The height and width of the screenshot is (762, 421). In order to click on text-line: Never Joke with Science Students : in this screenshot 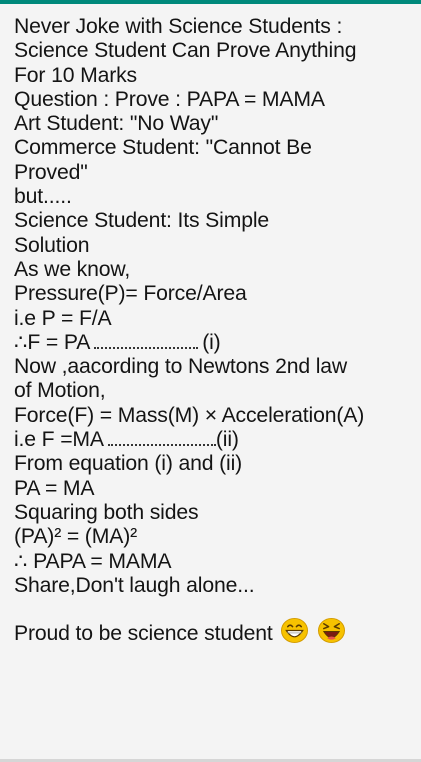, I will do `click(178, 26)`.